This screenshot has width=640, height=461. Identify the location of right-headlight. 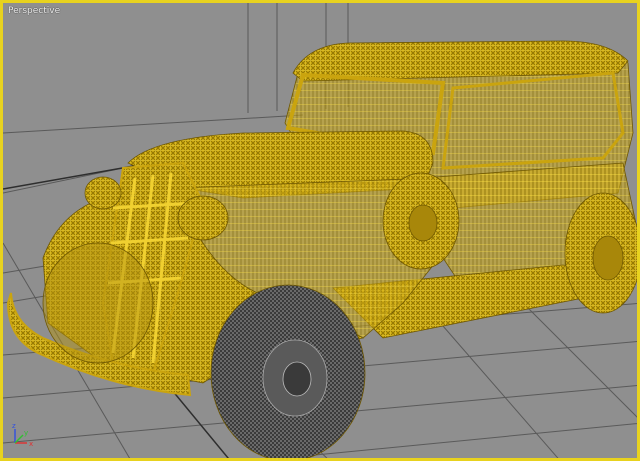
(203, 218).